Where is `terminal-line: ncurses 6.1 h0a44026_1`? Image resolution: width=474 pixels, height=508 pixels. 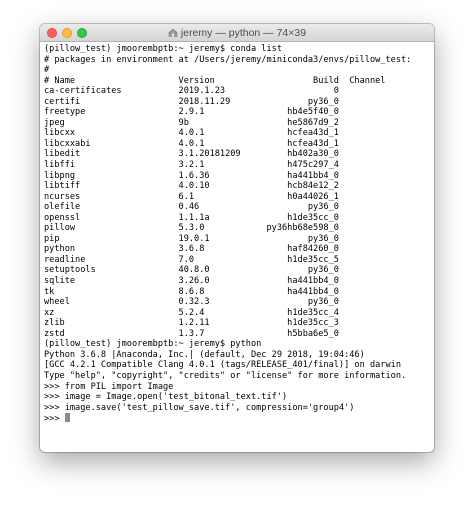
terminal-line: ncurses 6.1 h0a44026_1 is located at coordinates (191, 196).